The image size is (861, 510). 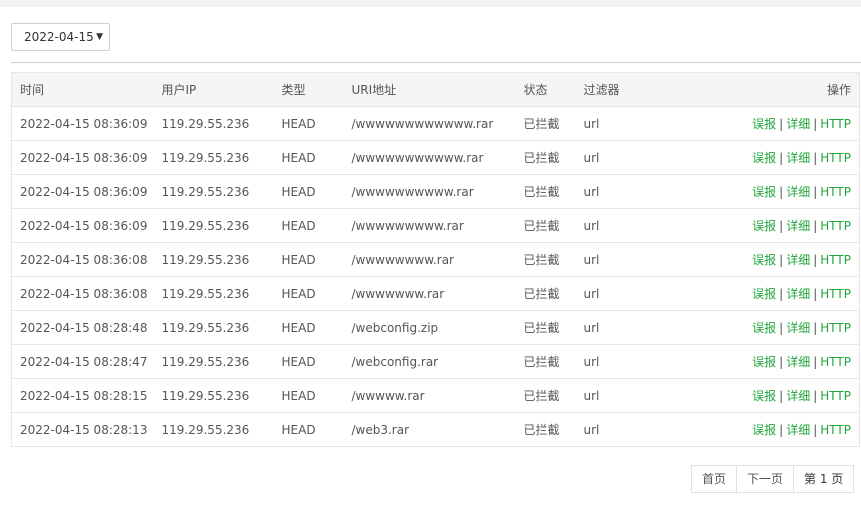 What do you see at coordinates (221, 89) in the screenshot?
I see `header-ip: 用户IP` at bounding box center [221, 89].